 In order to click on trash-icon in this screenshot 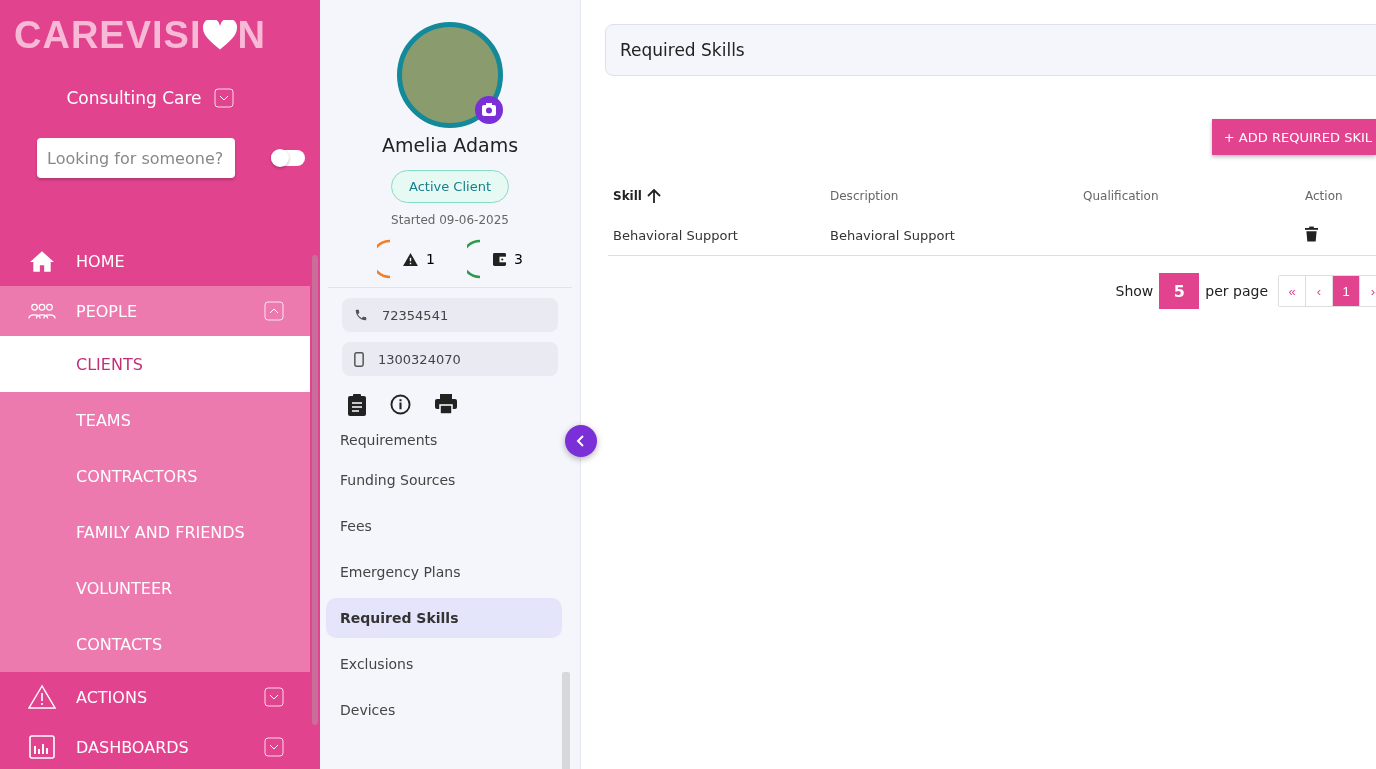, I will do `click(1311, 233)`.